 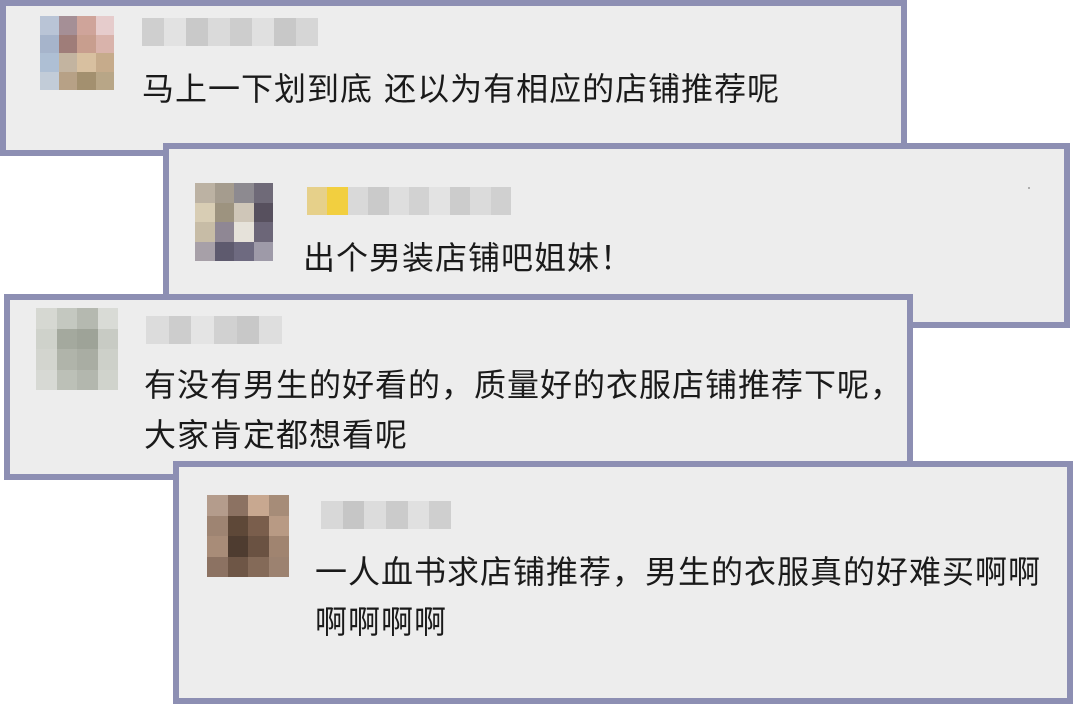 What do you see at coordinates (468, 258) in the screenshot?
I see `comment-text: 出个男装店铺吧姐妹！` at bounding box center [468, 258].